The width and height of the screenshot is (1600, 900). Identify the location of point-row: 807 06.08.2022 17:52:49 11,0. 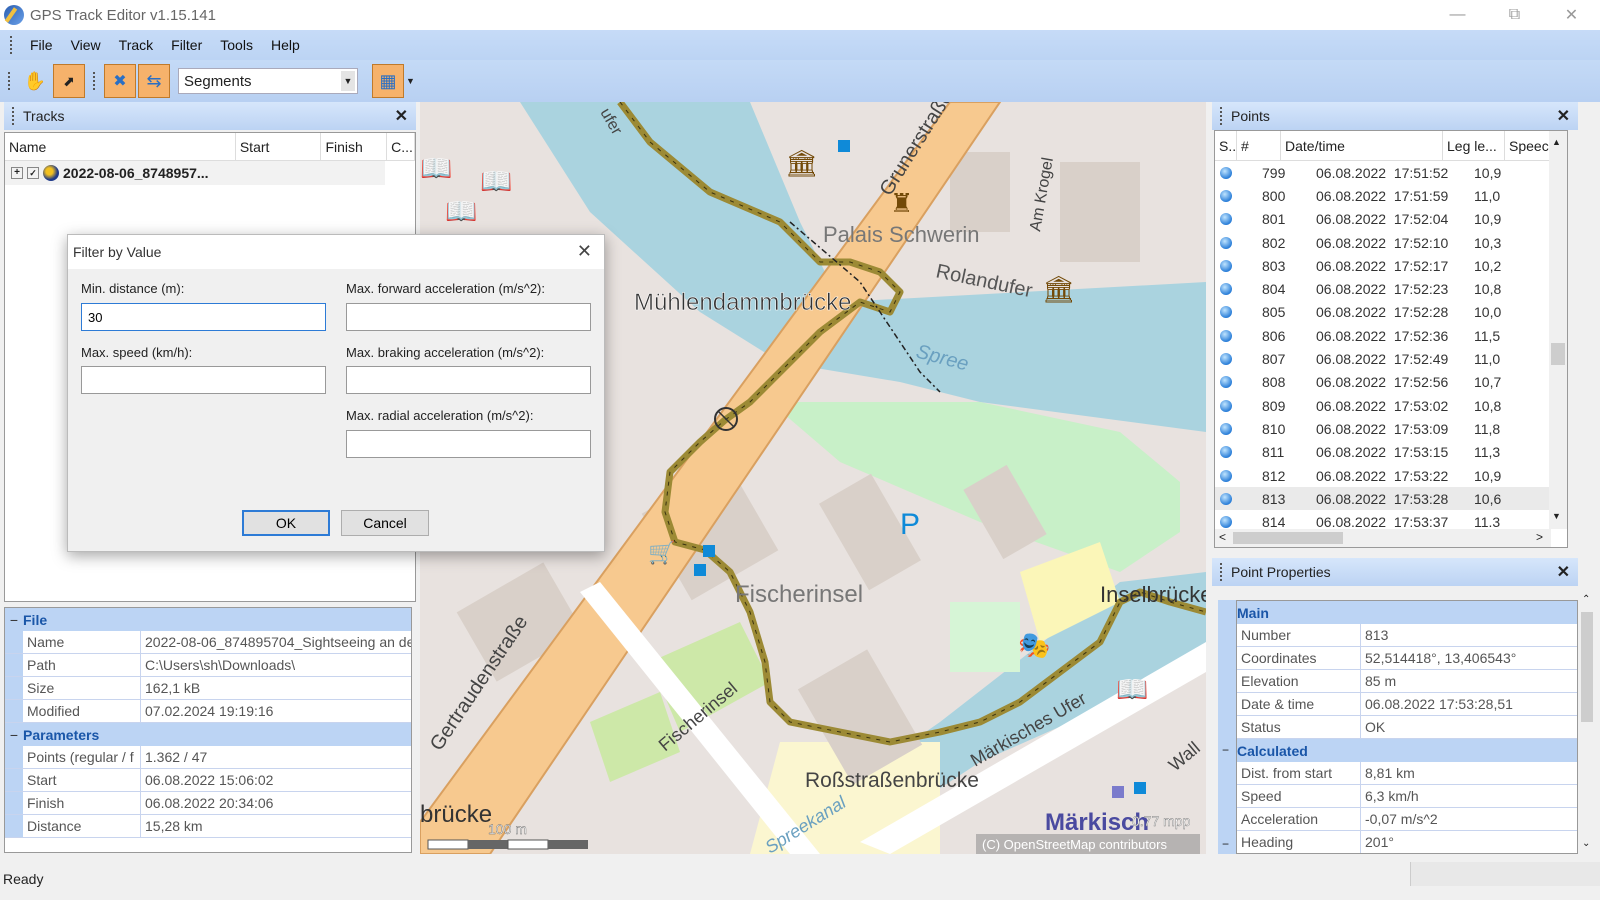
(1391, 358).